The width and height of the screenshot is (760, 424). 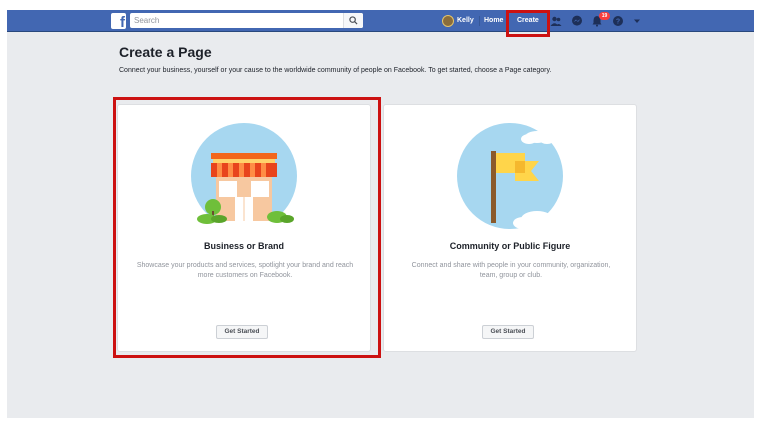 I want to click on card-title: Community or Public Figure, so click(x=510, y=246).